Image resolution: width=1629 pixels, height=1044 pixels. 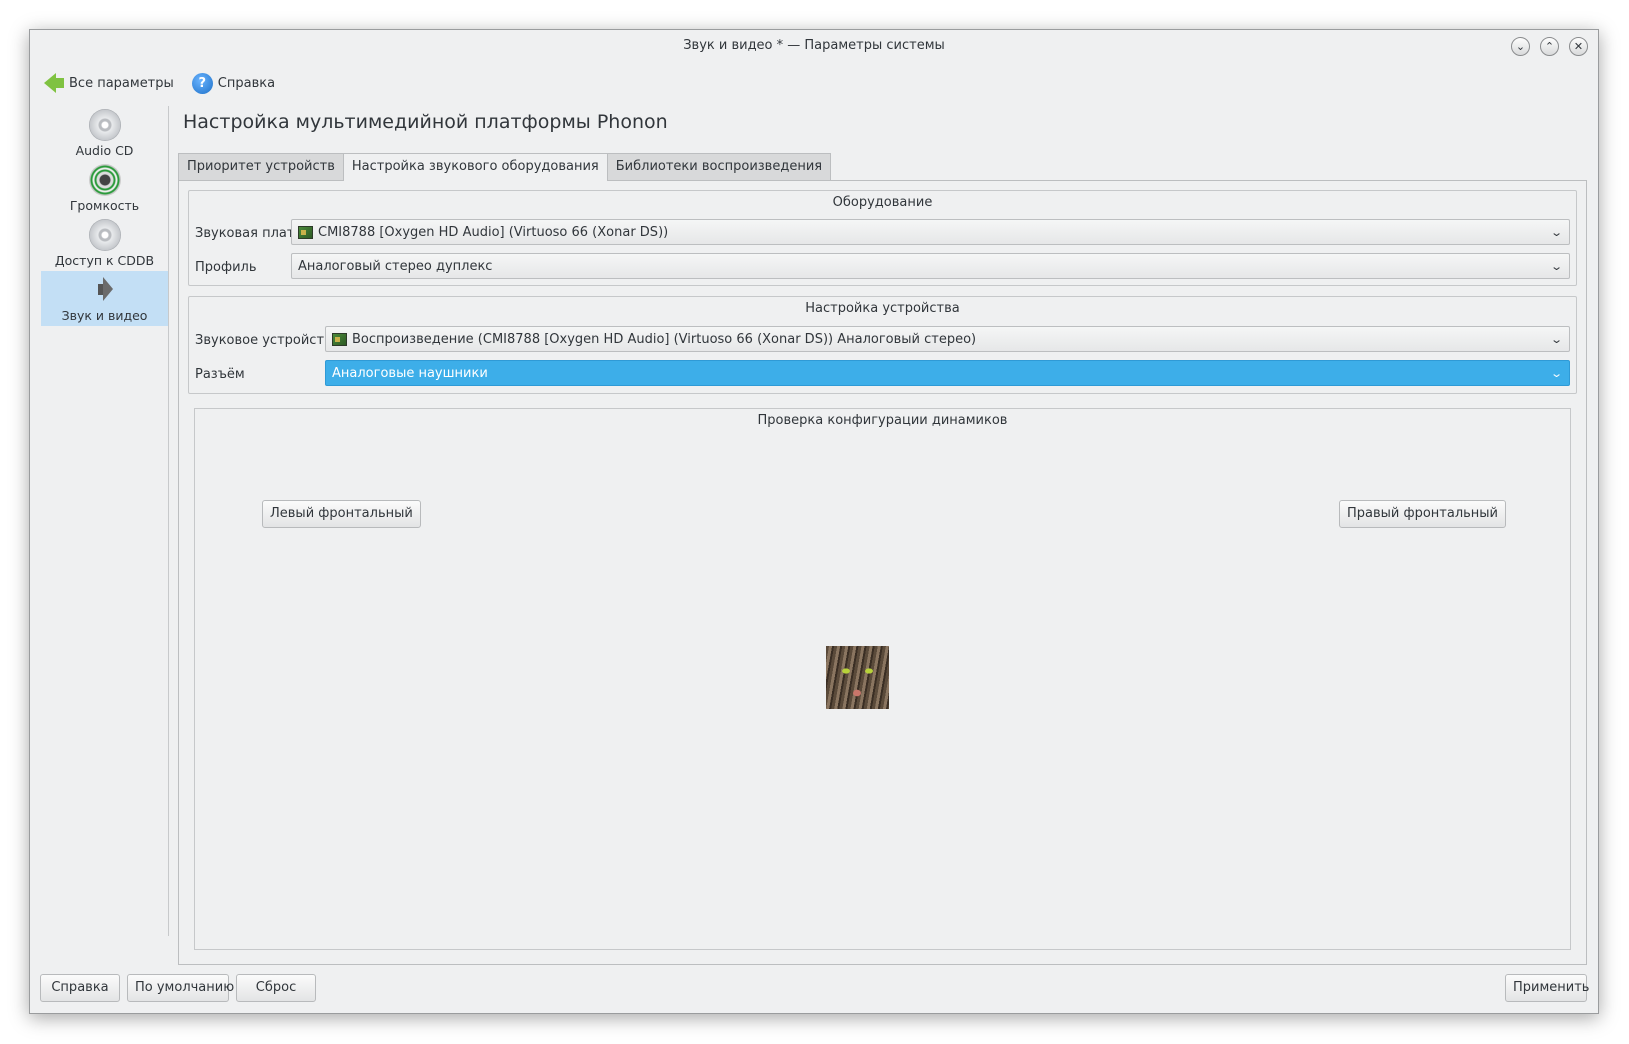 What do you see at coordinates (1547, 988) in the screenshot?
I see `apply-button: Применить` at bounding box center [1547, 988].